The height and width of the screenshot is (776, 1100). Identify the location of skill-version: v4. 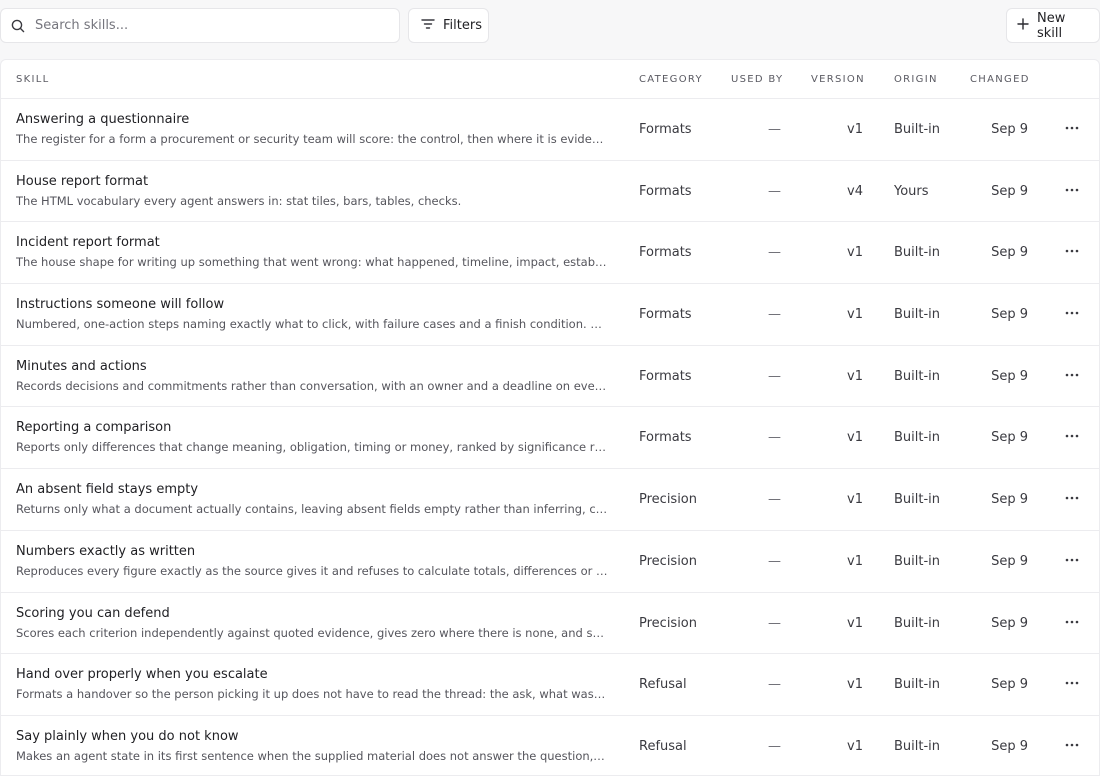
(855, 191).